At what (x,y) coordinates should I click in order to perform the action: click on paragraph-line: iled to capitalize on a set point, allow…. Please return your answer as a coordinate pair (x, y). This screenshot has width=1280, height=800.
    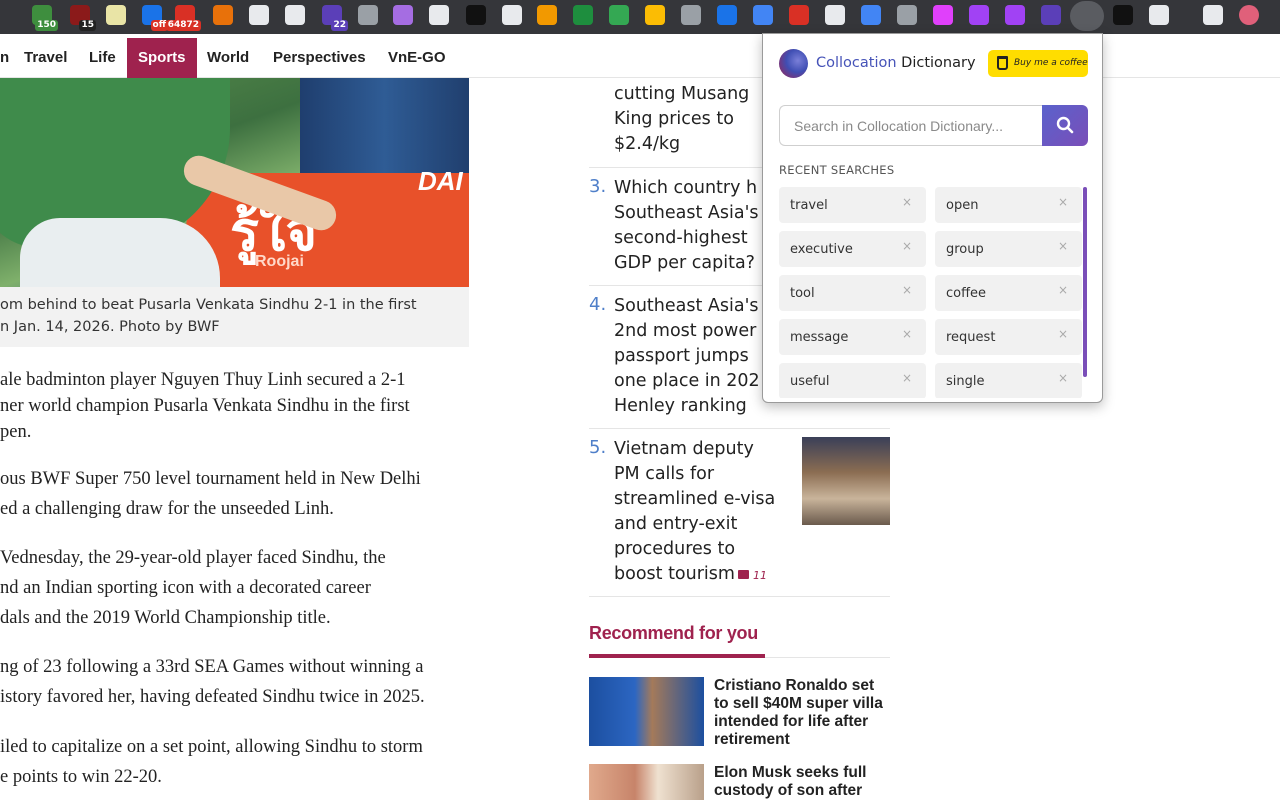
    Looking at the image, I should click on (211, 747).